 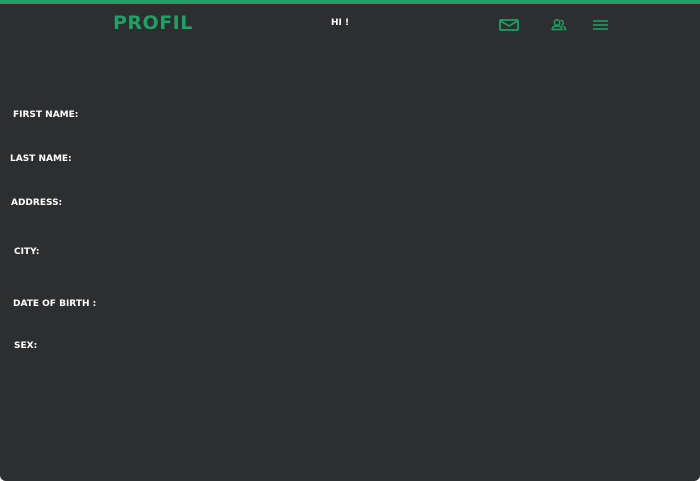 I want to click on menu-icon, so click(x=600, y=24).